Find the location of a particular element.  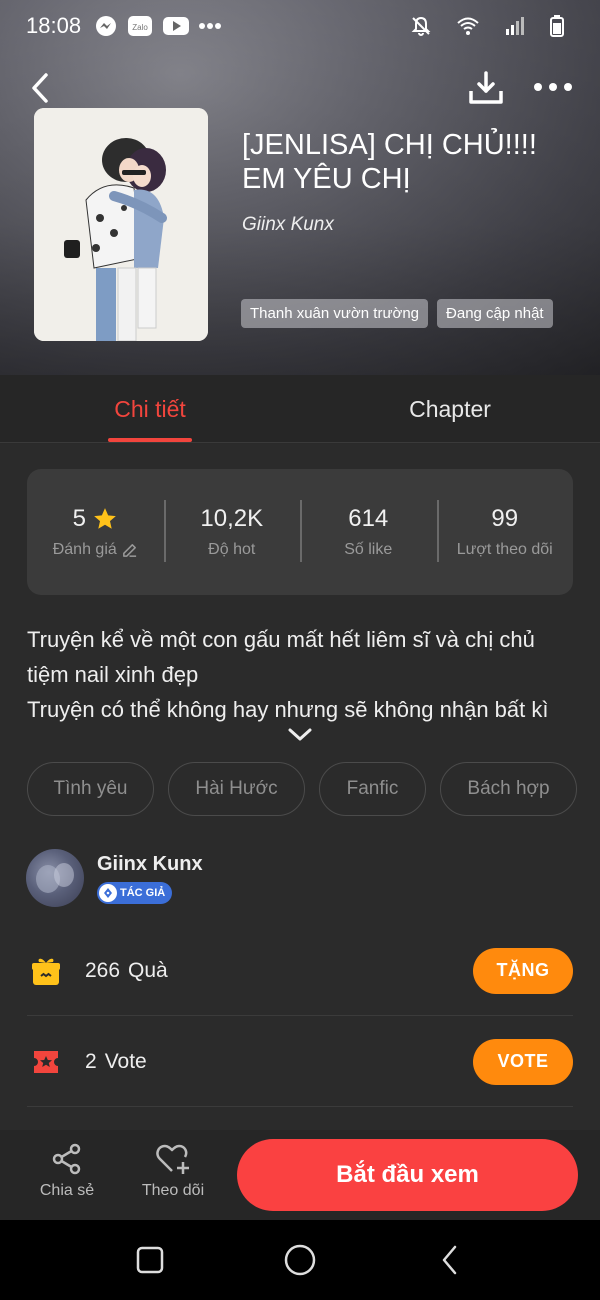

vote-count: 2 is located at coordinates (91, 1061).